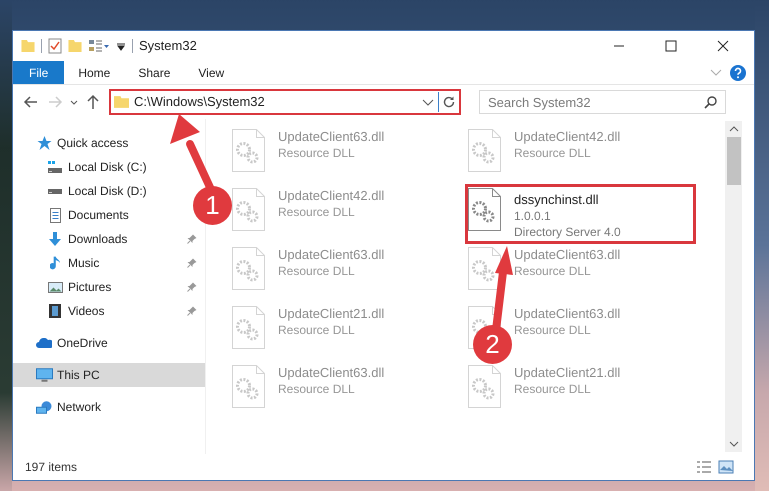 This screenshot has width=769, height=491. I want to click on ribbon-tab: Share, so click(154, 72).